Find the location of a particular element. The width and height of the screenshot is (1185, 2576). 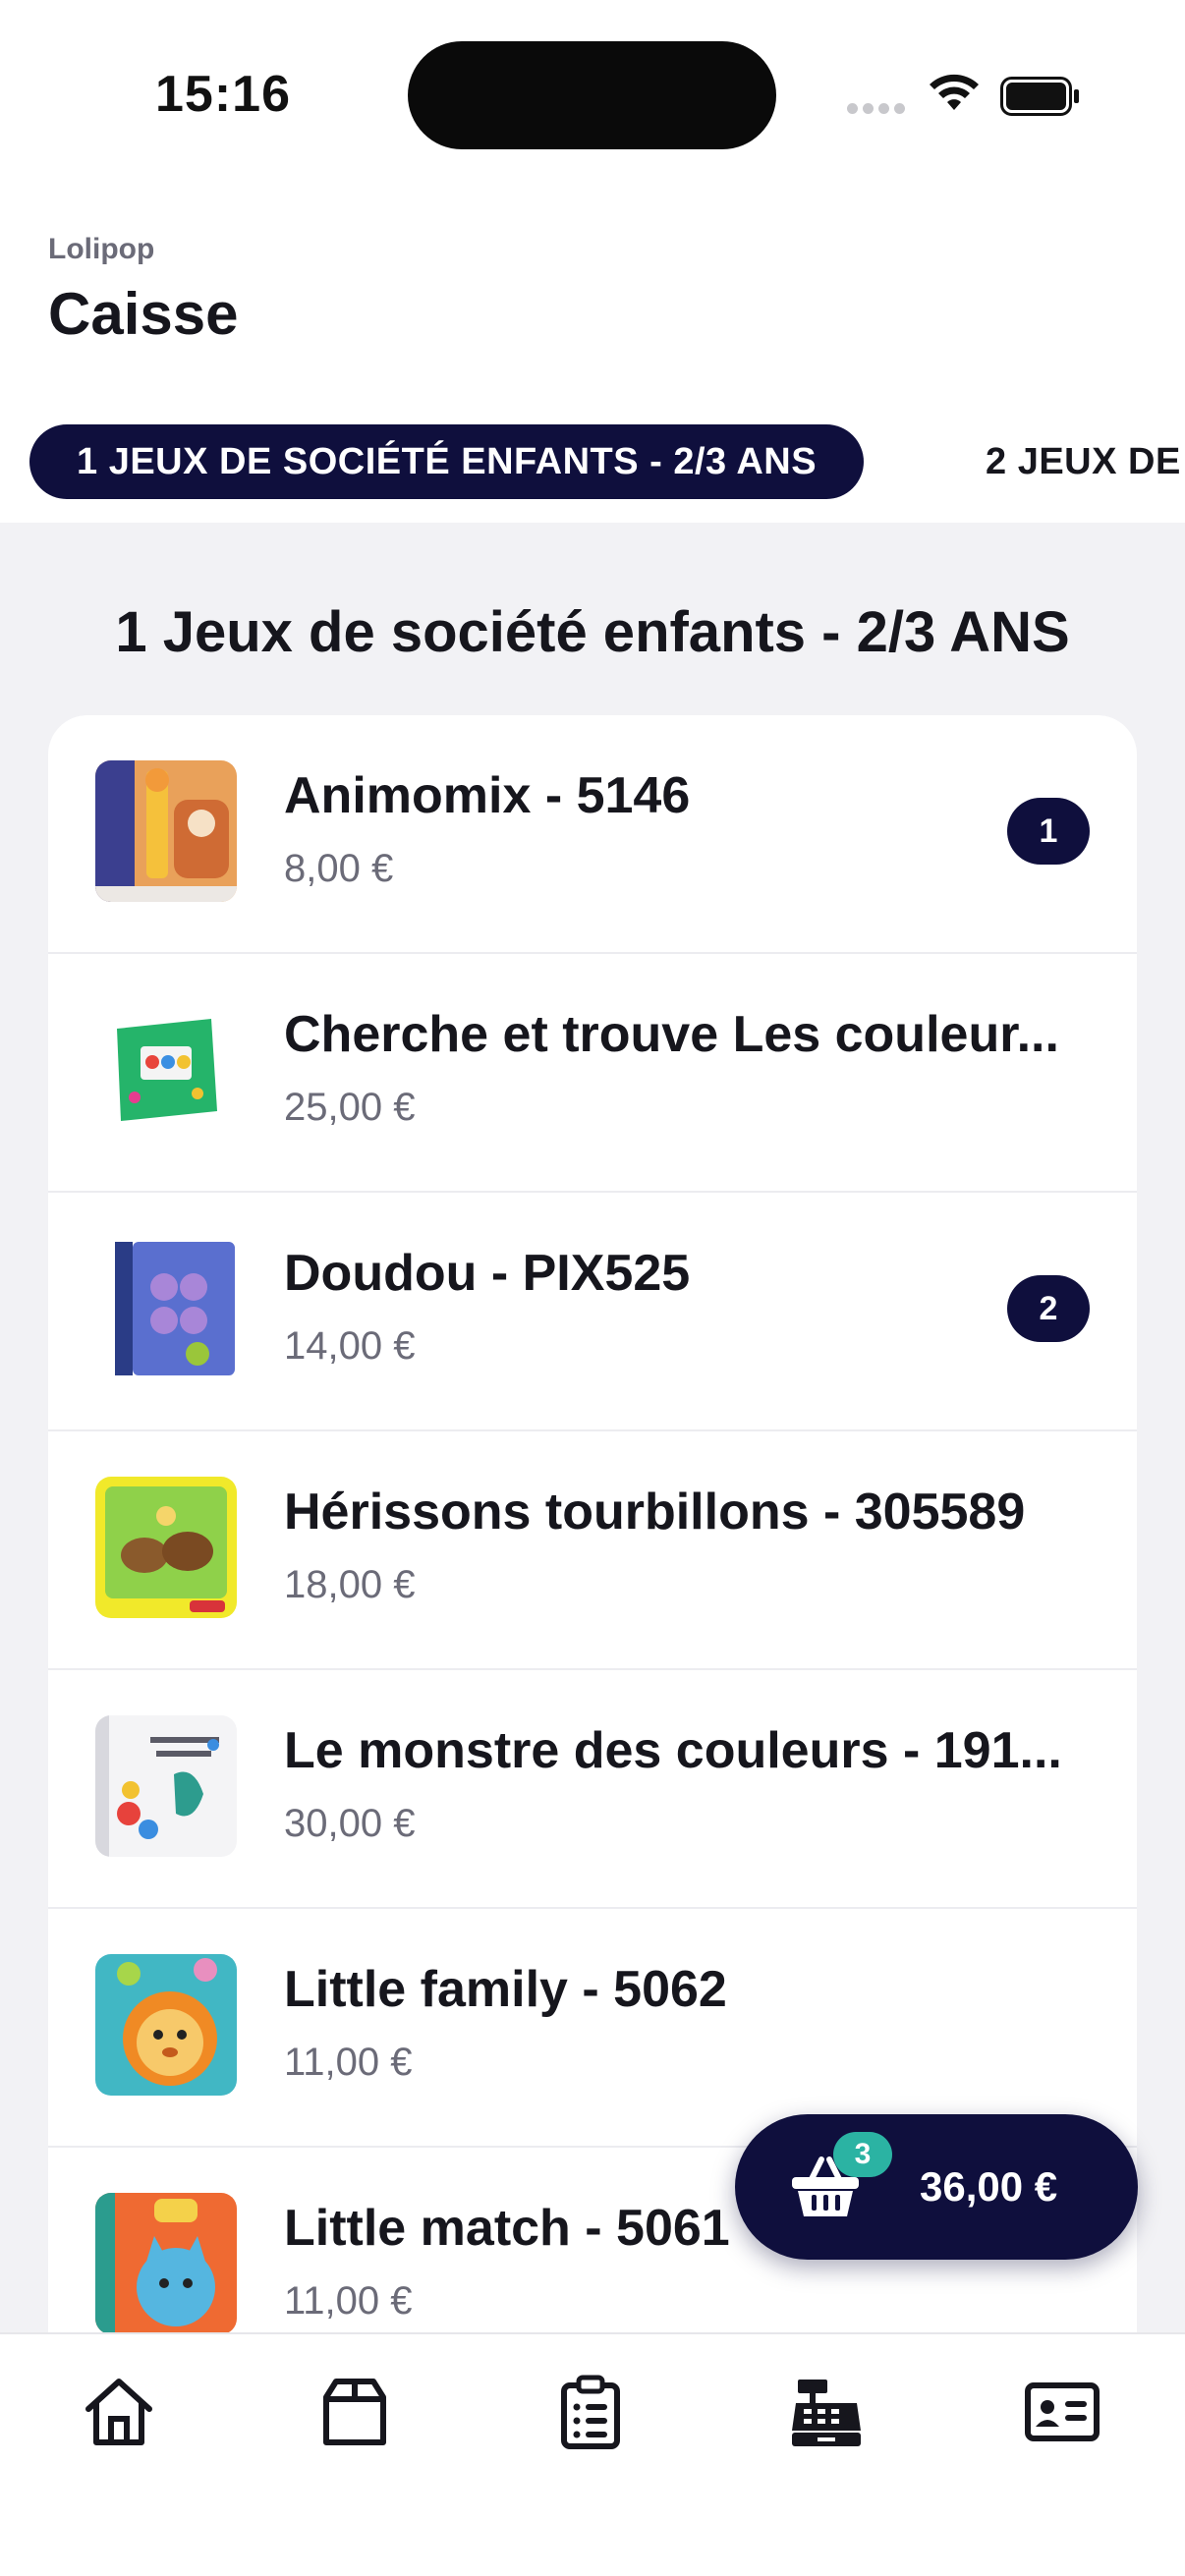

dynamic-island is located at coordinates (592, 95).